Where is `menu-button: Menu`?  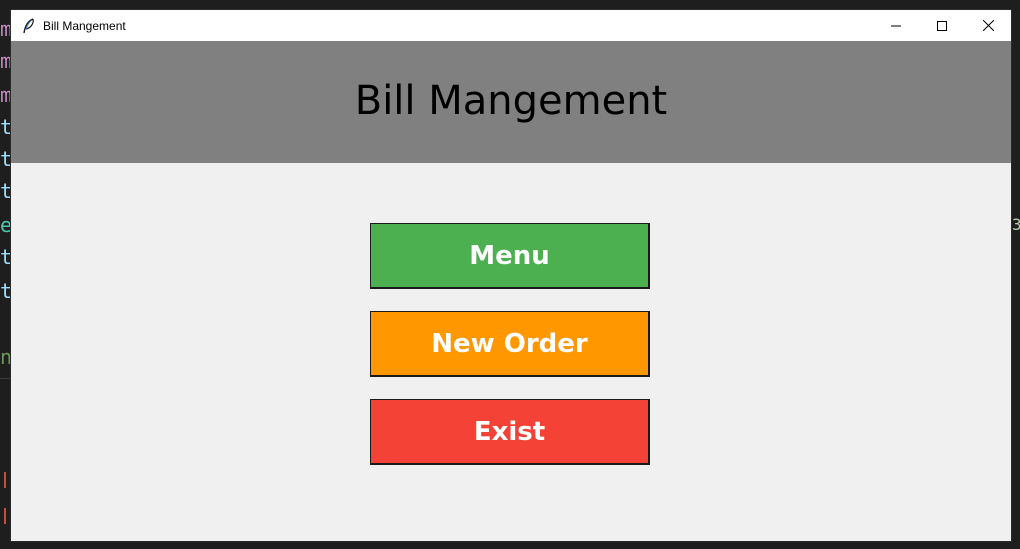
menu-button: Menu is located at coordinates (510, 256).